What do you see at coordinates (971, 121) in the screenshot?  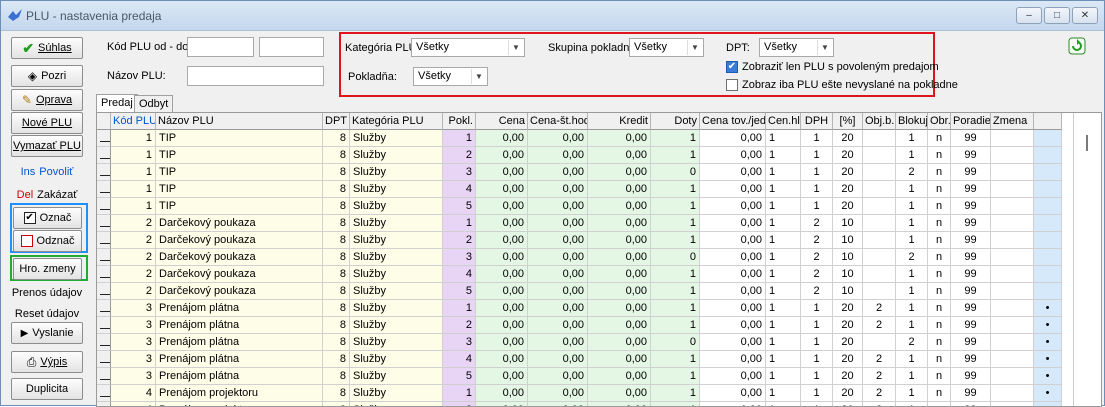 I see `column-header-poradie: Poradie` at bounding box center [971, 121].